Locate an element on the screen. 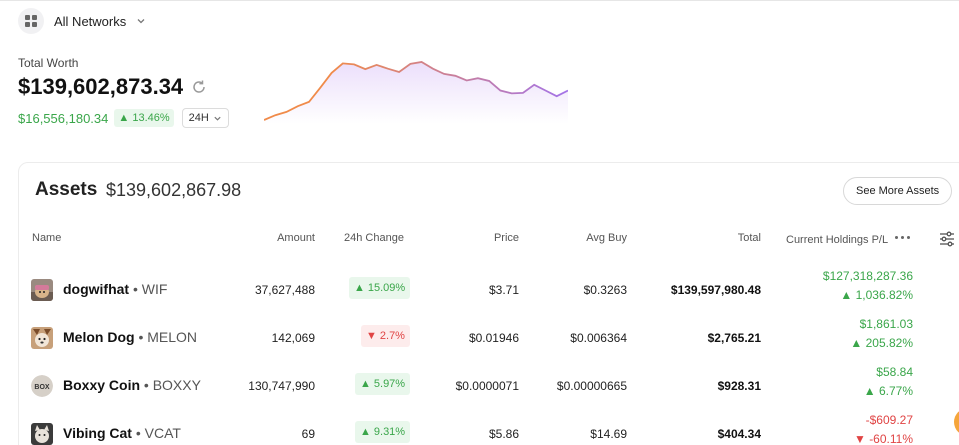 Image resolution: width=959 pixels, height=445 pixels. token-name: Melon Dog • MELON is located at coordinates (130, 337).